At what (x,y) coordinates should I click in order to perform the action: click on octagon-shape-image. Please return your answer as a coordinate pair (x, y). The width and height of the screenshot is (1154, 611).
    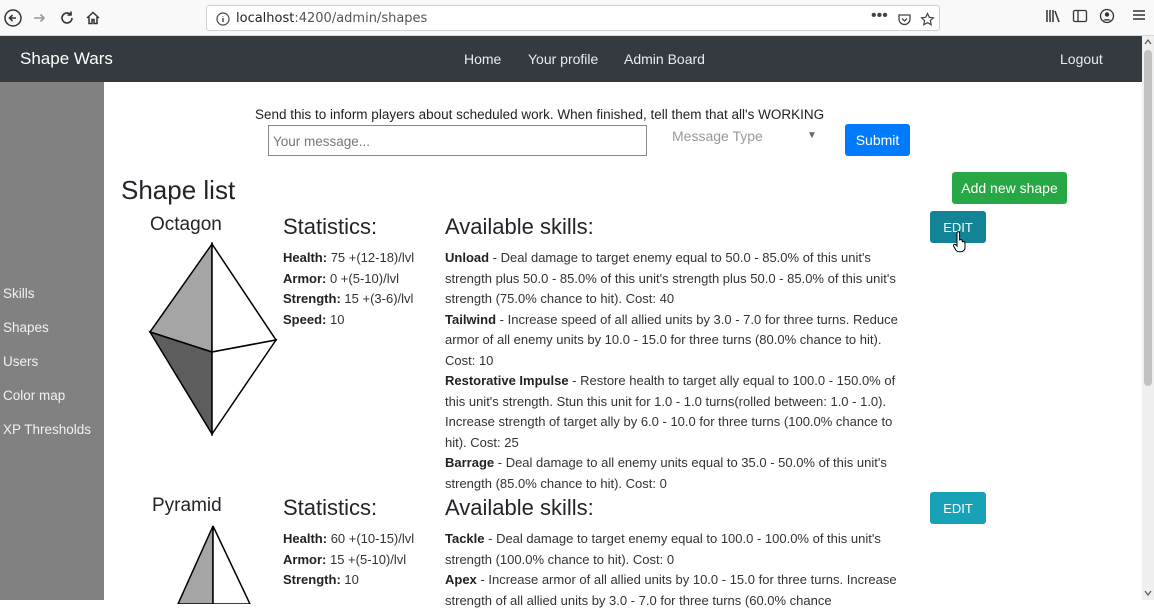
    Looking at the image, I should click on (213, 339).